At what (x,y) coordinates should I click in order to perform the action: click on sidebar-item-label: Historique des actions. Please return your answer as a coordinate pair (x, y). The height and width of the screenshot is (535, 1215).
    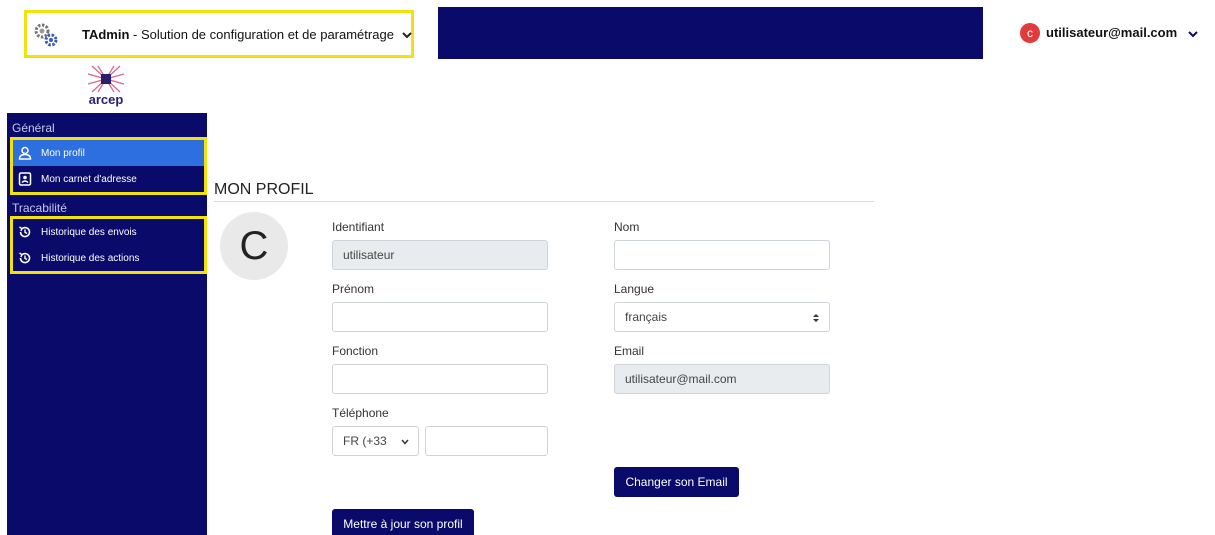
    Looking at the image, I should click on (90, 258).